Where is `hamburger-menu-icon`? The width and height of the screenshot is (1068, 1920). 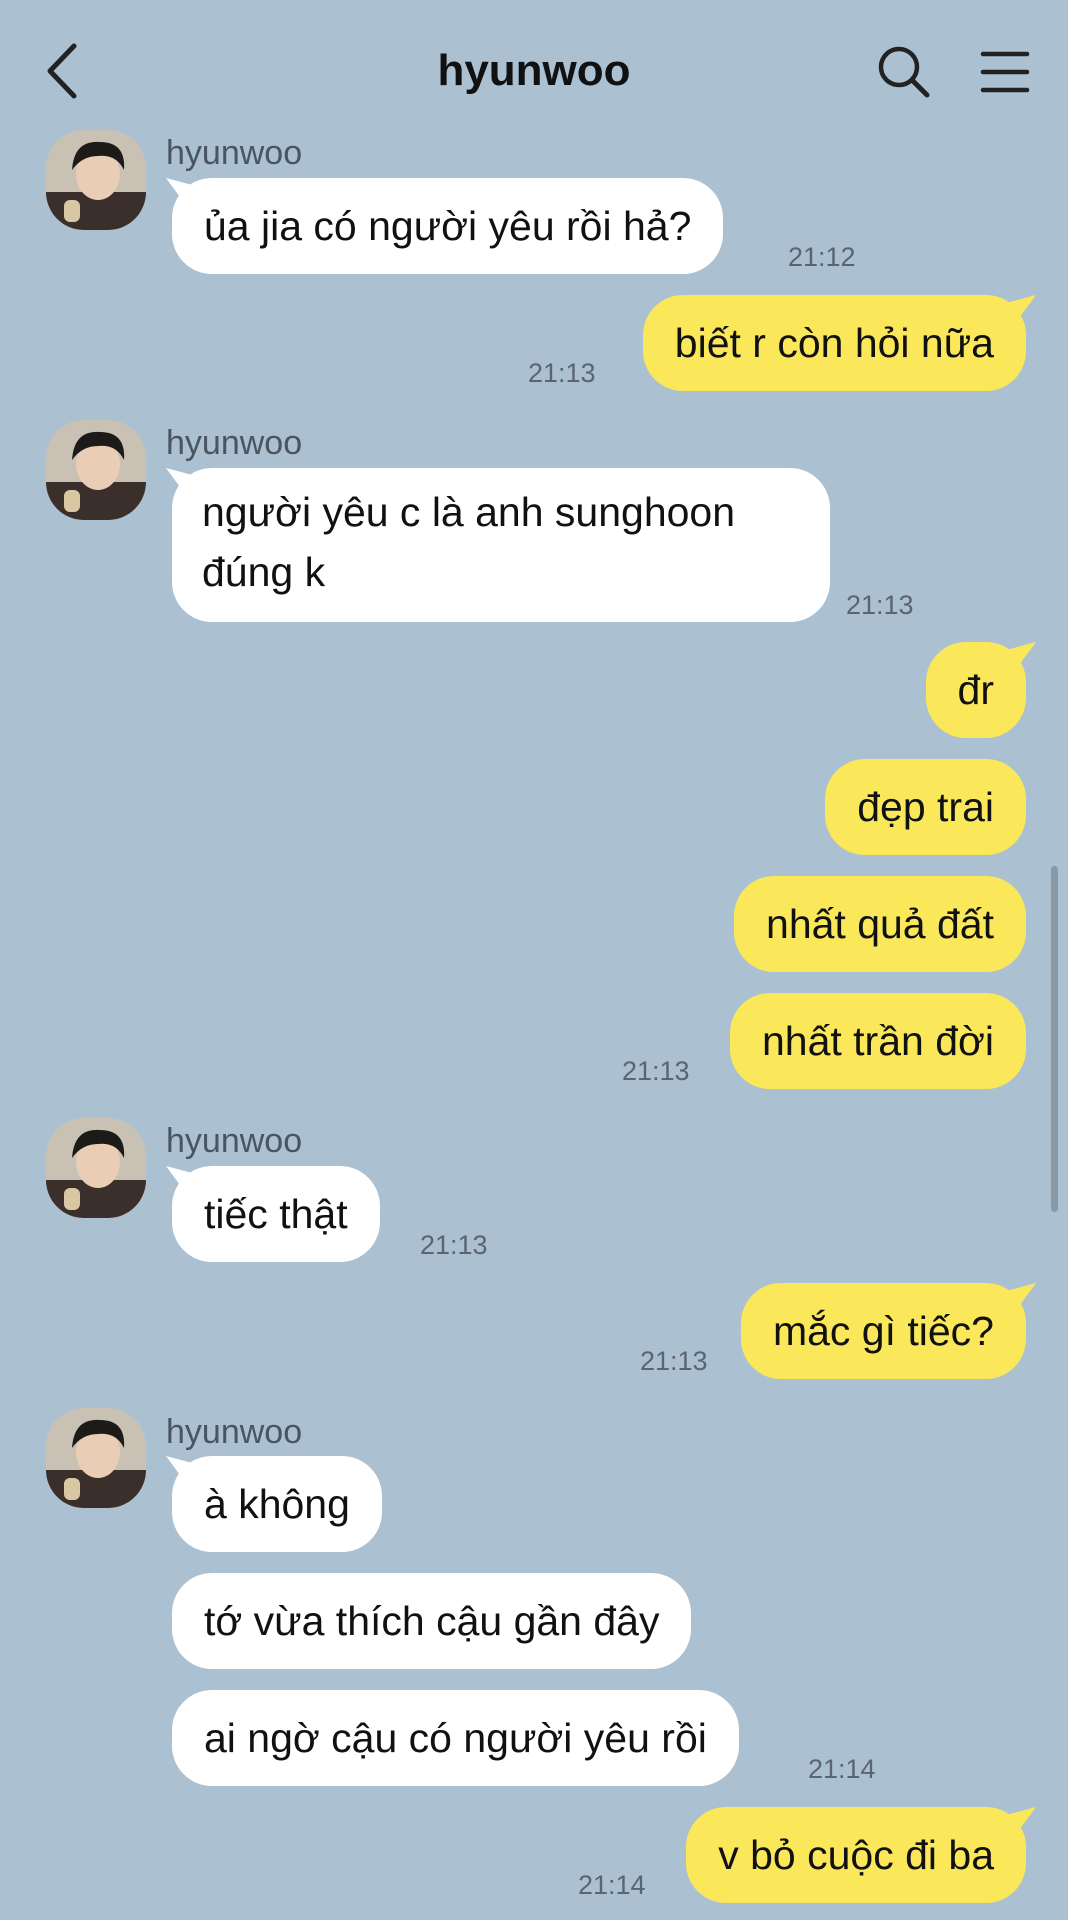 hamburger-menu-icon is located at coordinates (1005, 72).